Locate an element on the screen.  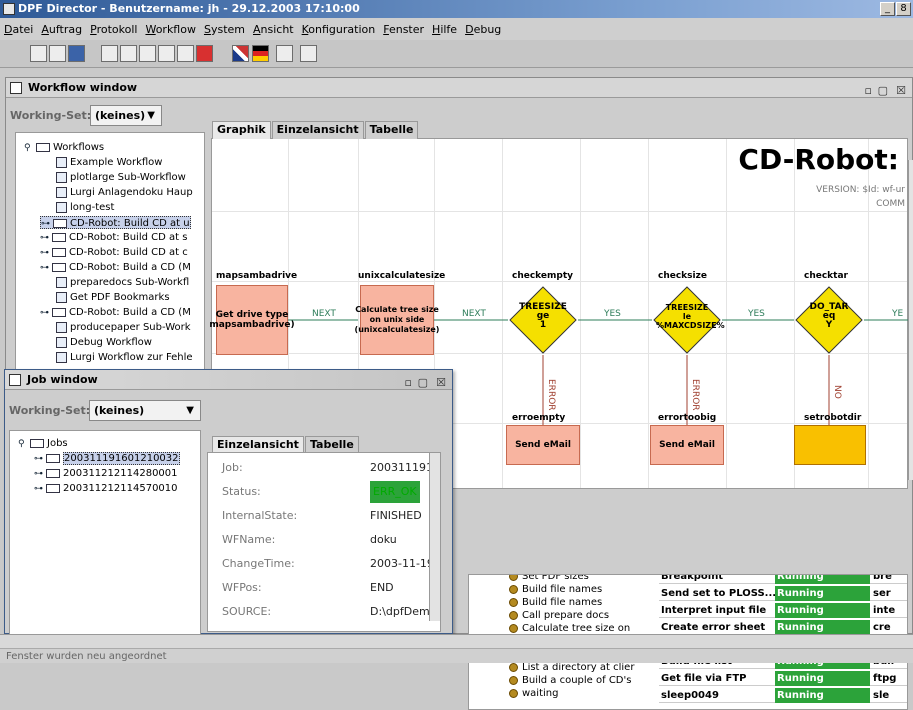
save-icon is located at coordinates (76, 53).